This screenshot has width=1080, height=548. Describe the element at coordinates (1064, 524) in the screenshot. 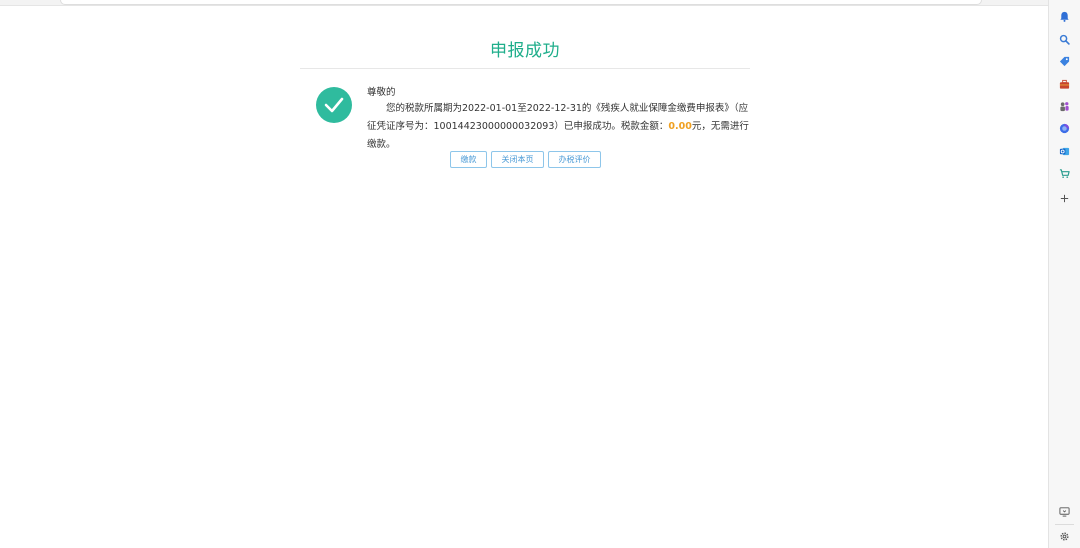

I see `sidebar-separator` at that location.